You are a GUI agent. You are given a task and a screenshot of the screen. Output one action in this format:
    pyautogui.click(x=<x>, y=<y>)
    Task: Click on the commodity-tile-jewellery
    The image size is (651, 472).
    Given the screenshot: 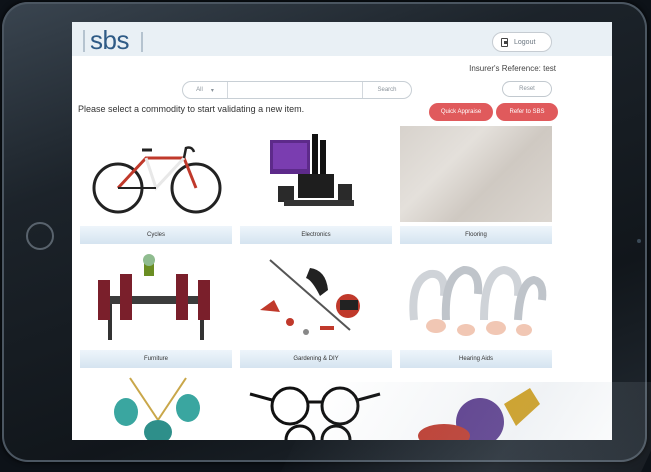 What is the action you would take?
    pyautogui.click(x=156, y=407)
    